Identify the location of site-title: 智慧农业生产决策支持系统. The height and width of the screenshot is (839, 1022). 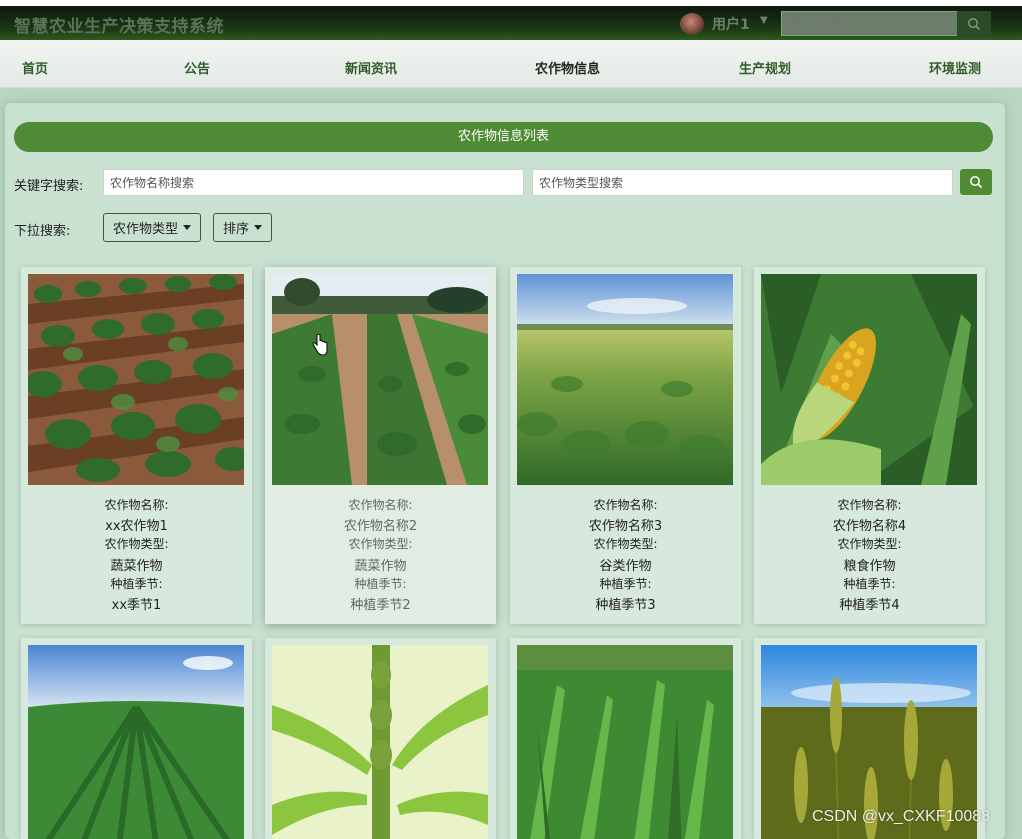
(119, 27).